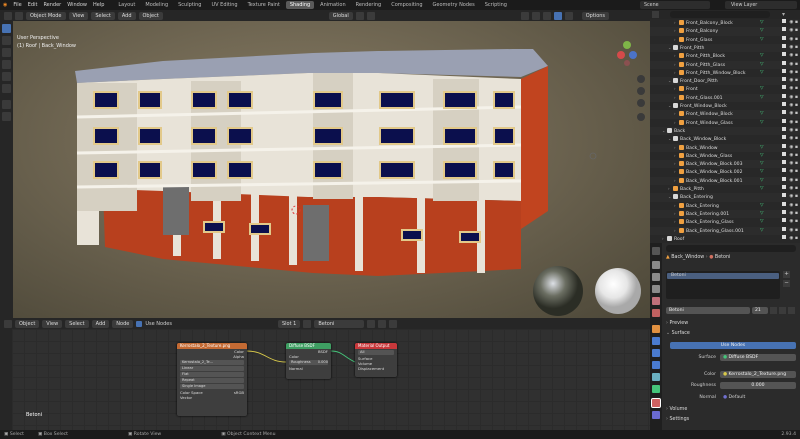  Describe the element at coordinates (733, 345) in the screenshot. I see `use-nodes-button: Use Nodes` at that location.